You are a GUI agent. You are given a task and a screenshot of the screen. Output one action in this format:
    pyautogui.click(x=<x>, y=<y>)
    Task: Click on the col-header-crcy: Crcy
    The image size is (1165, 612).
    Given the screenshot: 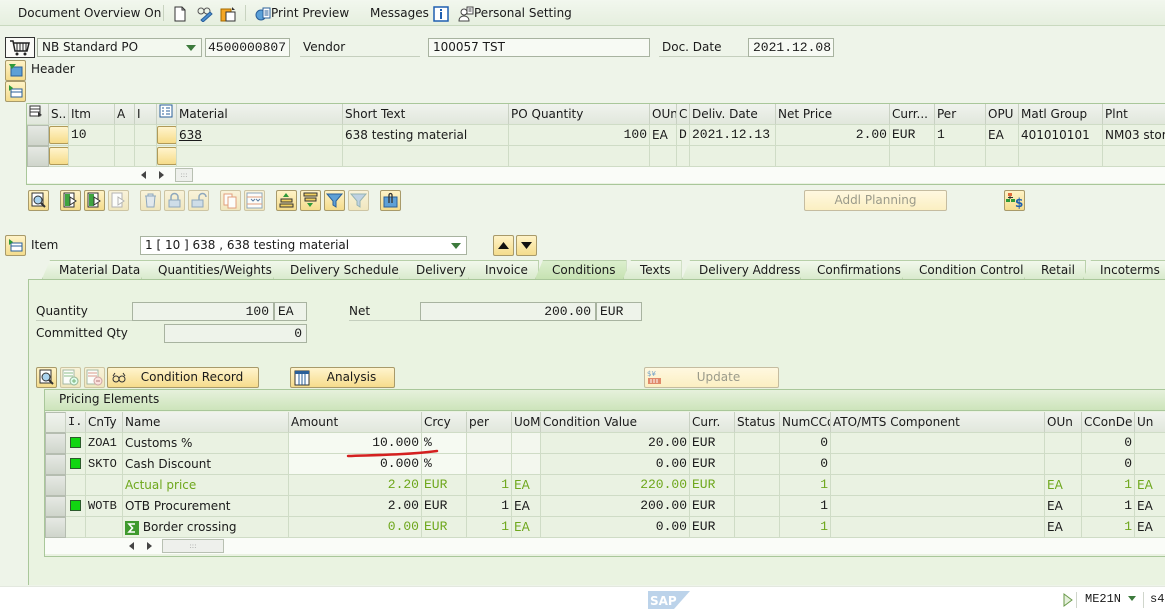 What is the action you would take?
    pyautogui.click(x=444, y=422)
    